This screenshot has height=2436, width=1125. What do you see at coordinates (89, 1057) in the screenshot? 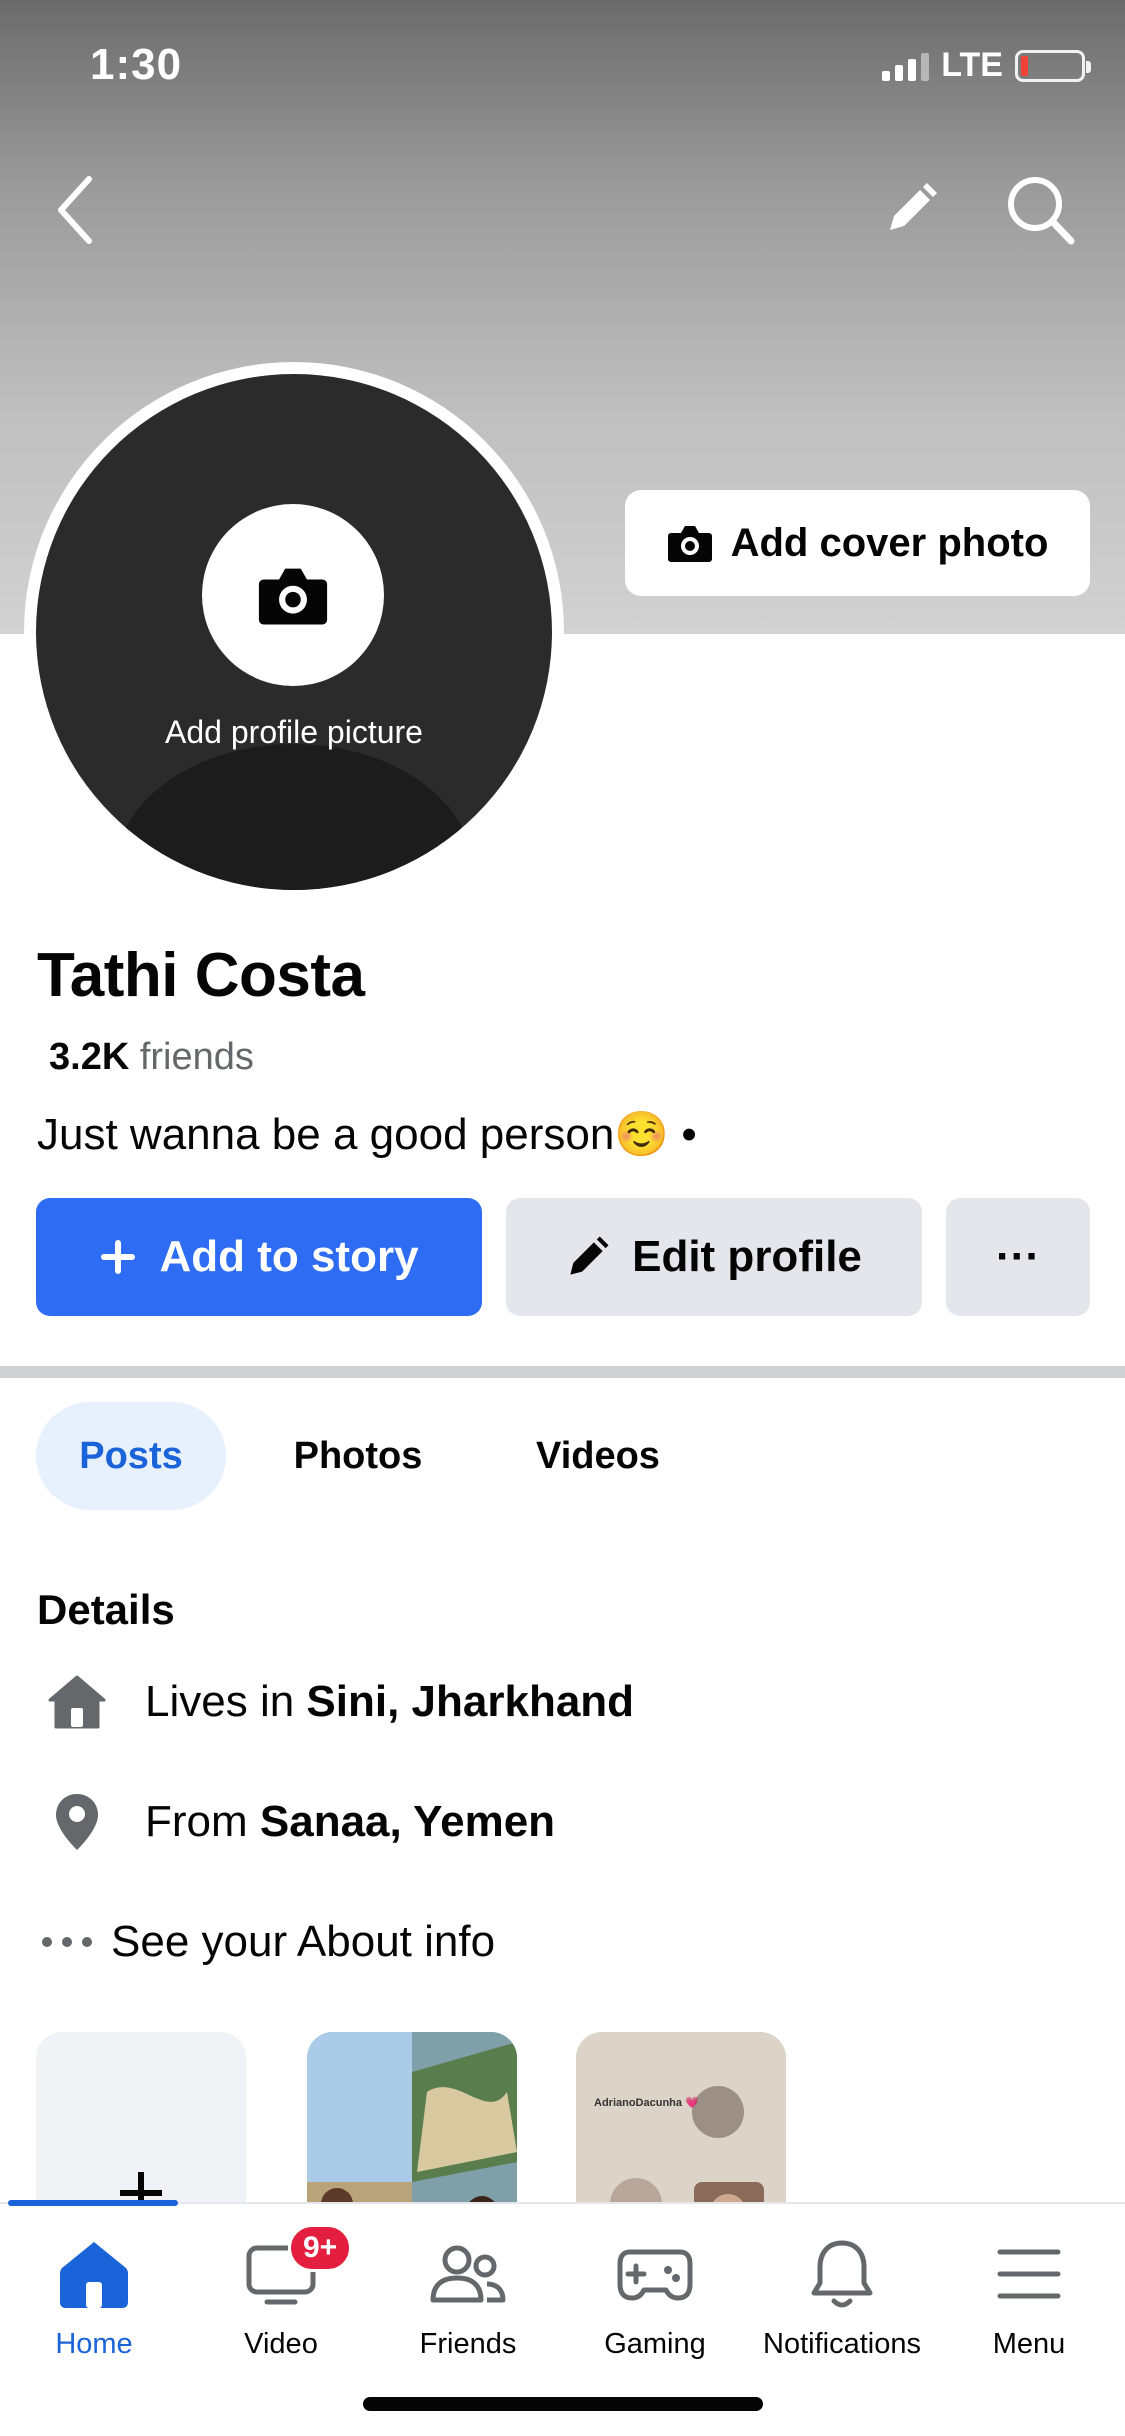
I see `friends-count-value: 3.2K` at bounding box center [89, 1057].